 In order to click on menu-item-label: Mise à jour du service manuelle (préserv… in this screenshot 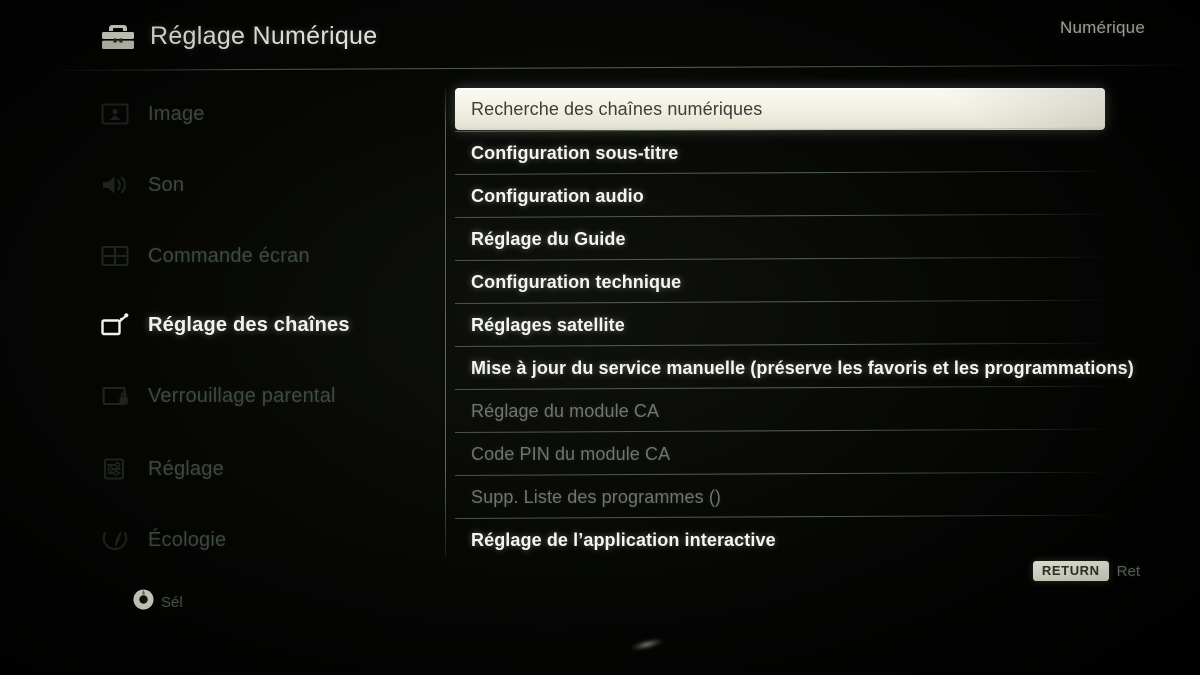, I will do `click(802, 367)`.